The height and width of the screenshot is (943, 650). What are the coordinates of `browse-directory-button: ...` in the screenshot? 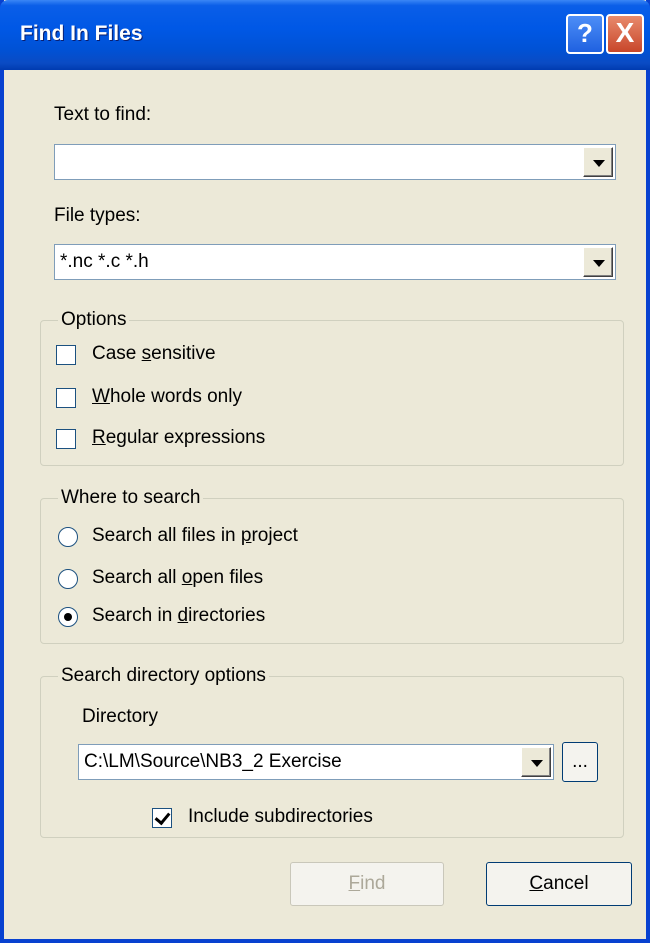 It's located at (580, 762).